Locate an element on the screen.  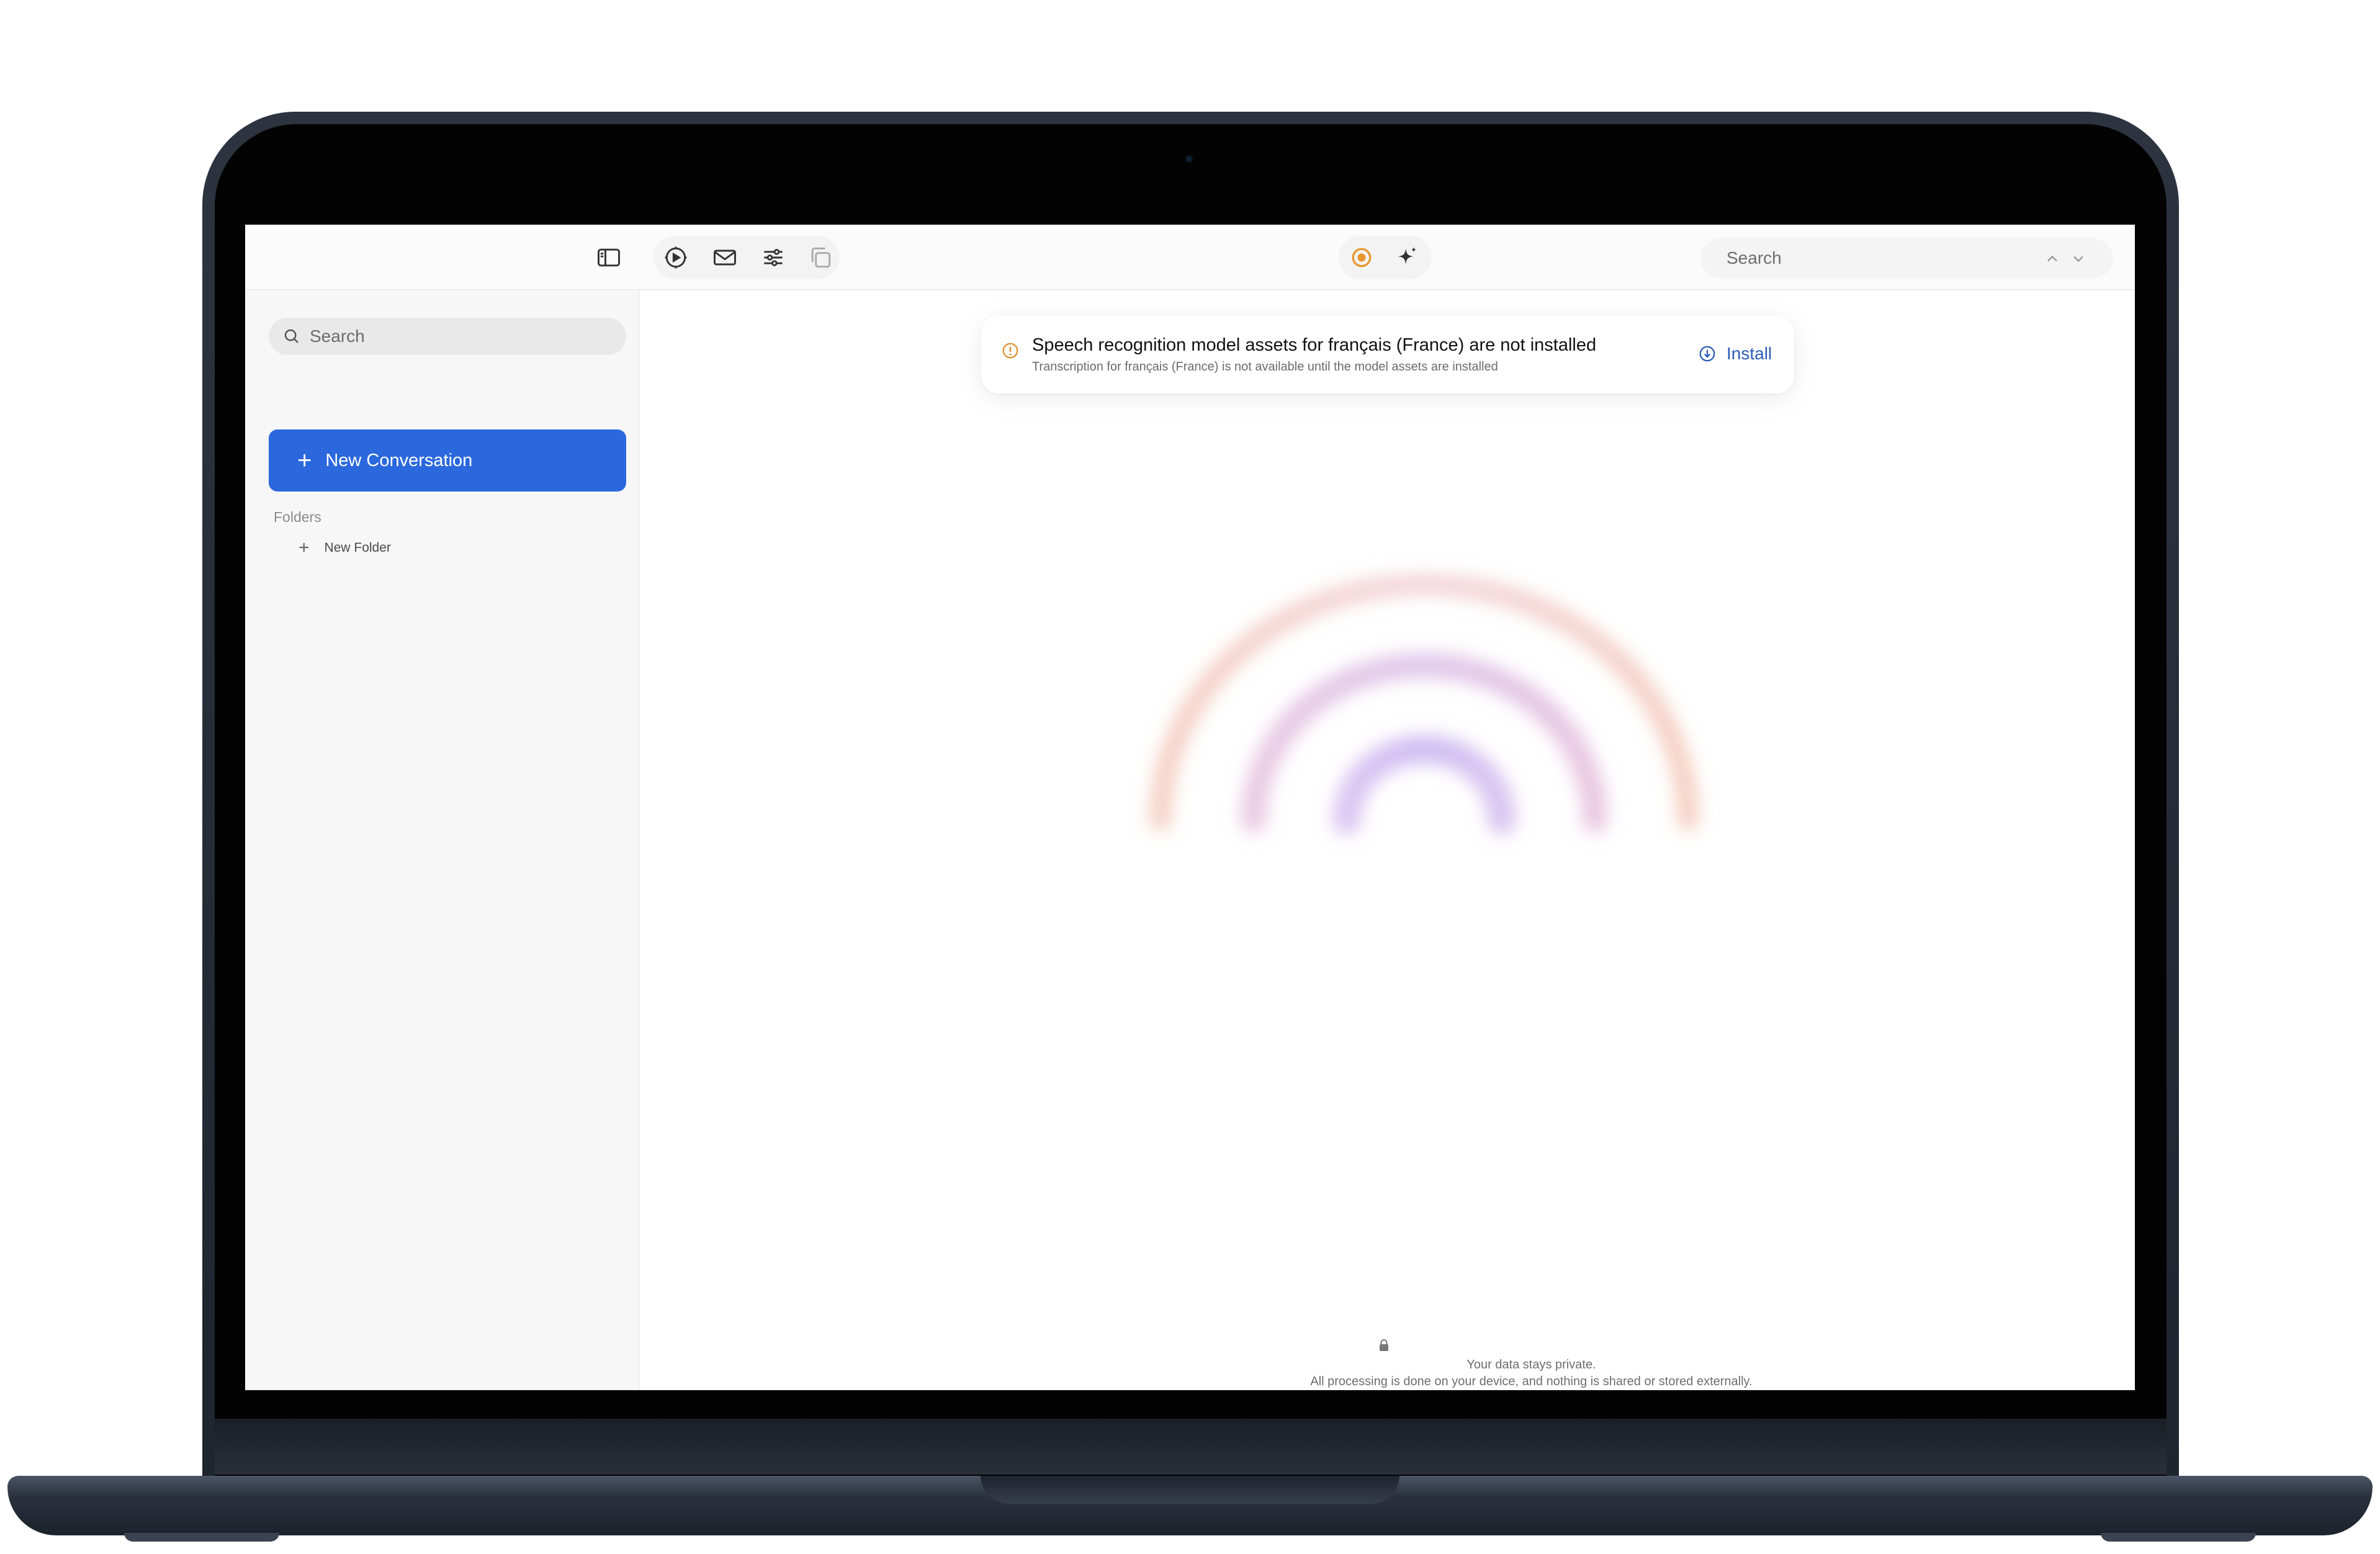
chevron-up-icon is located at coordinates (2053, 258).